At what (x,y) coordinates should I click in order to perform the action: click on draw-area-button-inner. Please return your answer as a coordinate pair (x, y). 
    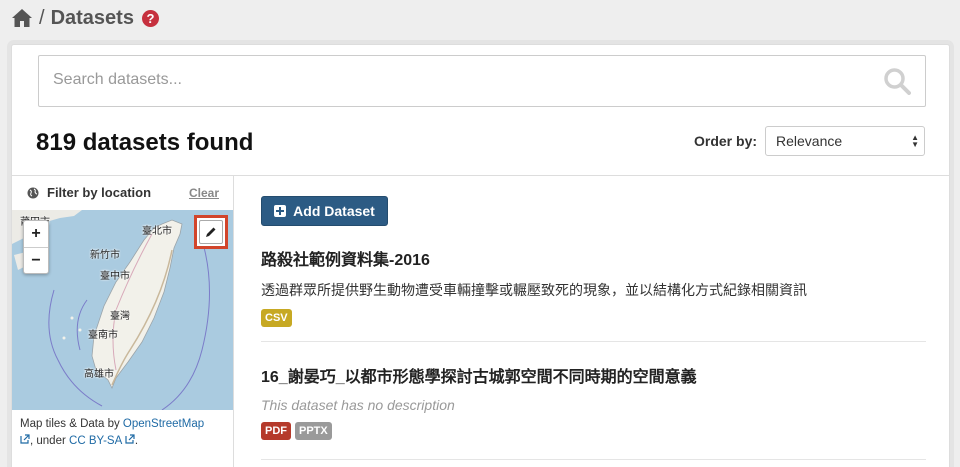
    Looking at the image, I should click on (211, 232).